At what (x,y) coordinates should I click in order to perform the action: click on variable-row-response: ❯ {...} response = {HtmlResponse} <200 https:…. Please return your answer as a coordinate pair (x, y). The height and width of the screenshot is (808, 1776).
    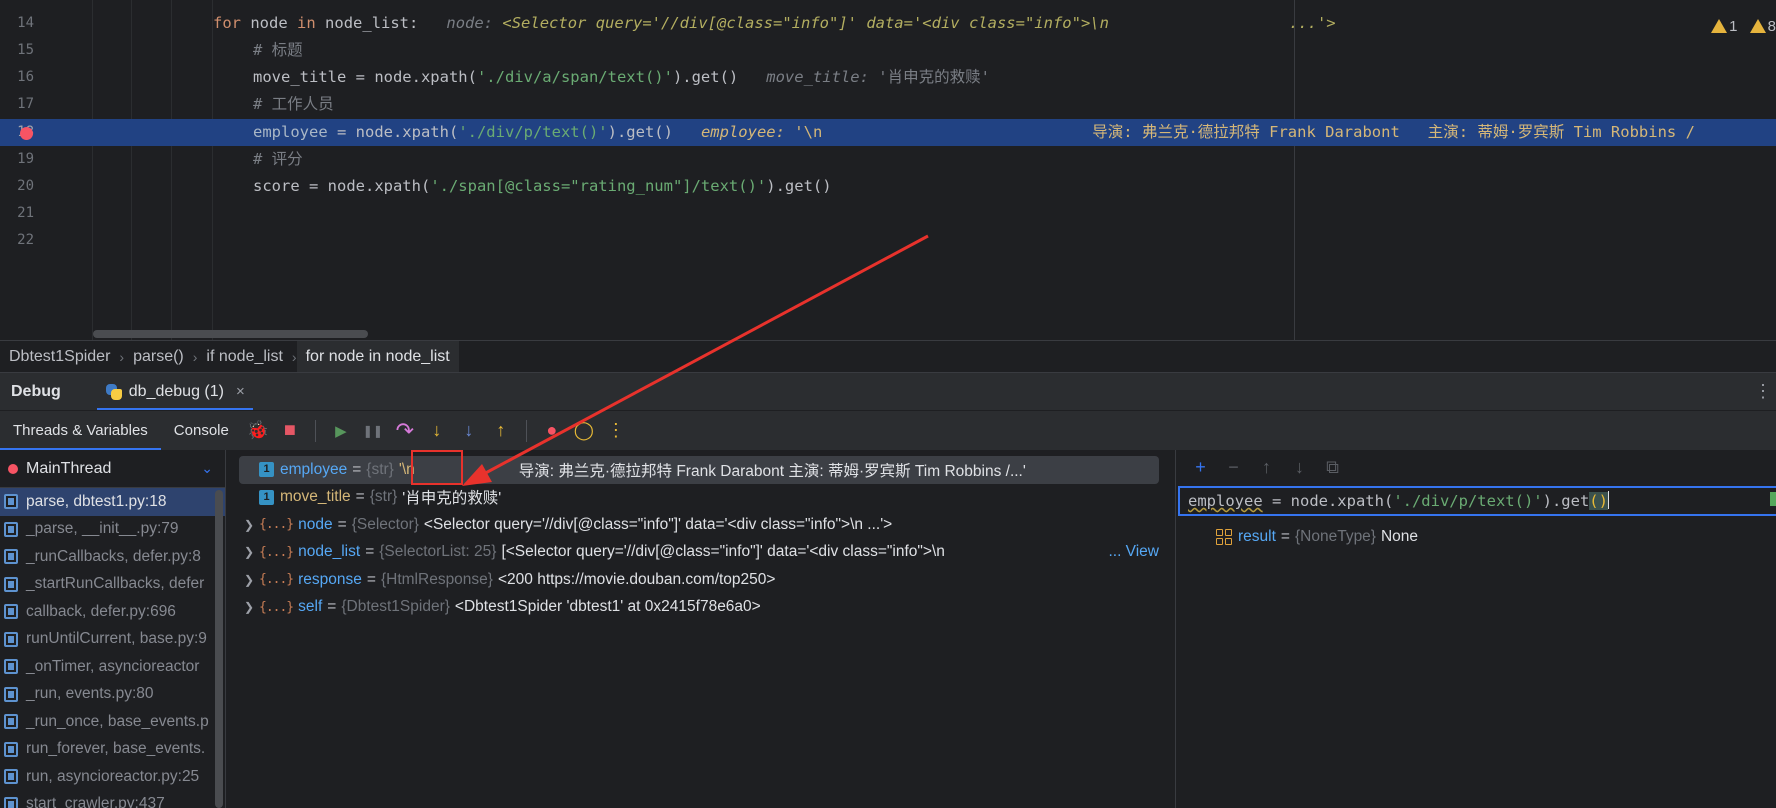
    Looking at the image, I should click on (699, 580).